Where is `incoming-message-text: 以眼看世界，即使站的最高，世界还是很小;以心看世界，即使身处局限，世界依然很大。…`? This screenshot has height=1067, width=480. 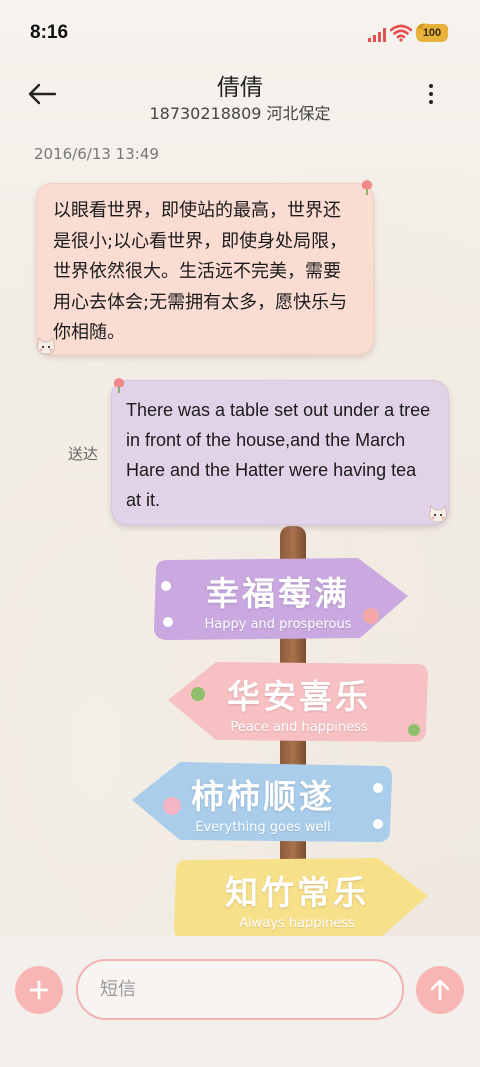 incoming-message-text: 以眼看世界，即使站的最高，世界还是很小;以心看世界，即使身处局限，世界依然很大。… is located at coordinates (200, 271).